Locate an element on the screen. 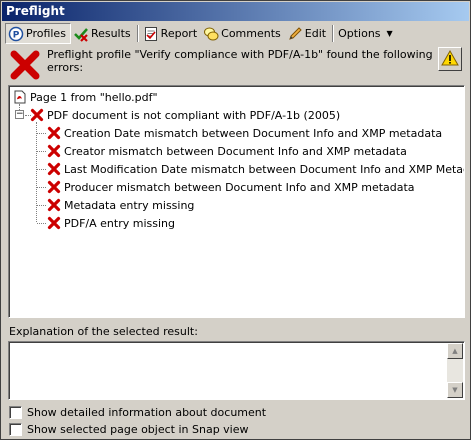  report-icon is located at coordinates (151, 34).